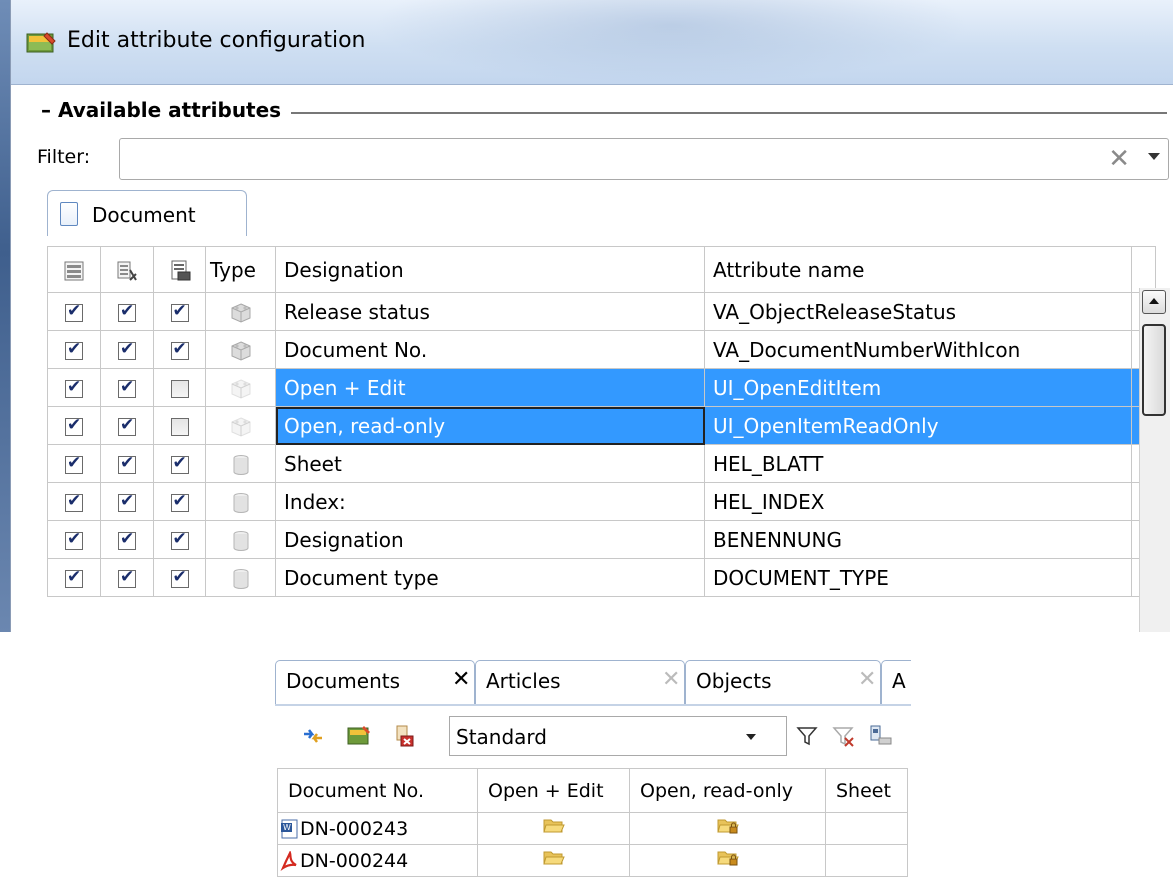 Image resolution: width=1173 pixels, height=888 pixels. I want to click on tab-documents: Documents ✕, so click(375, 682).